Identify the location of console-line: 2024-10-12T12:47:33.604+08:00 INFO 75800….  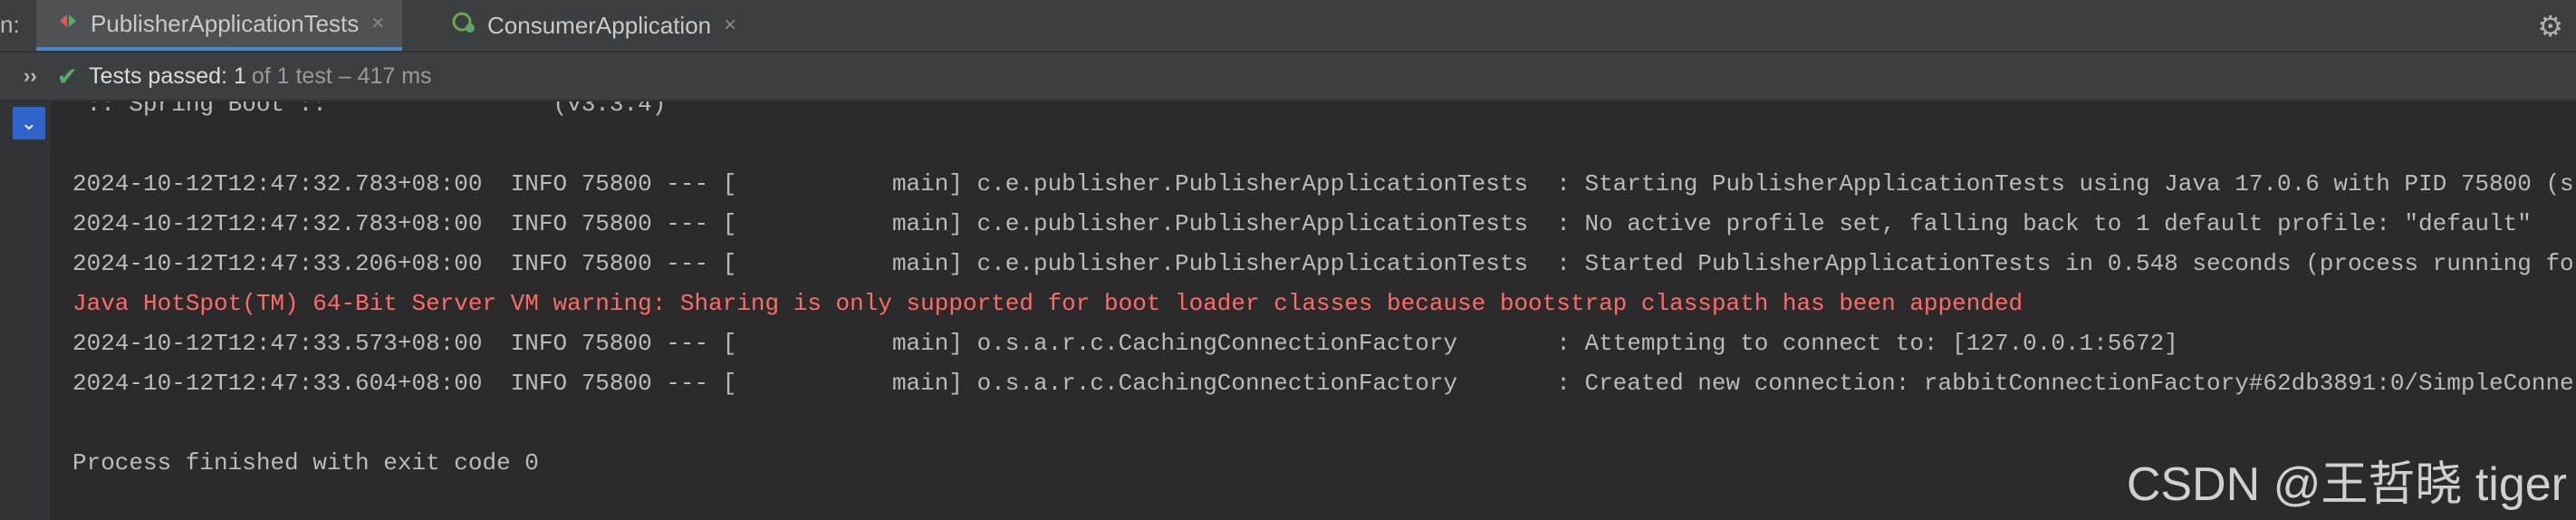
(1323, 384).